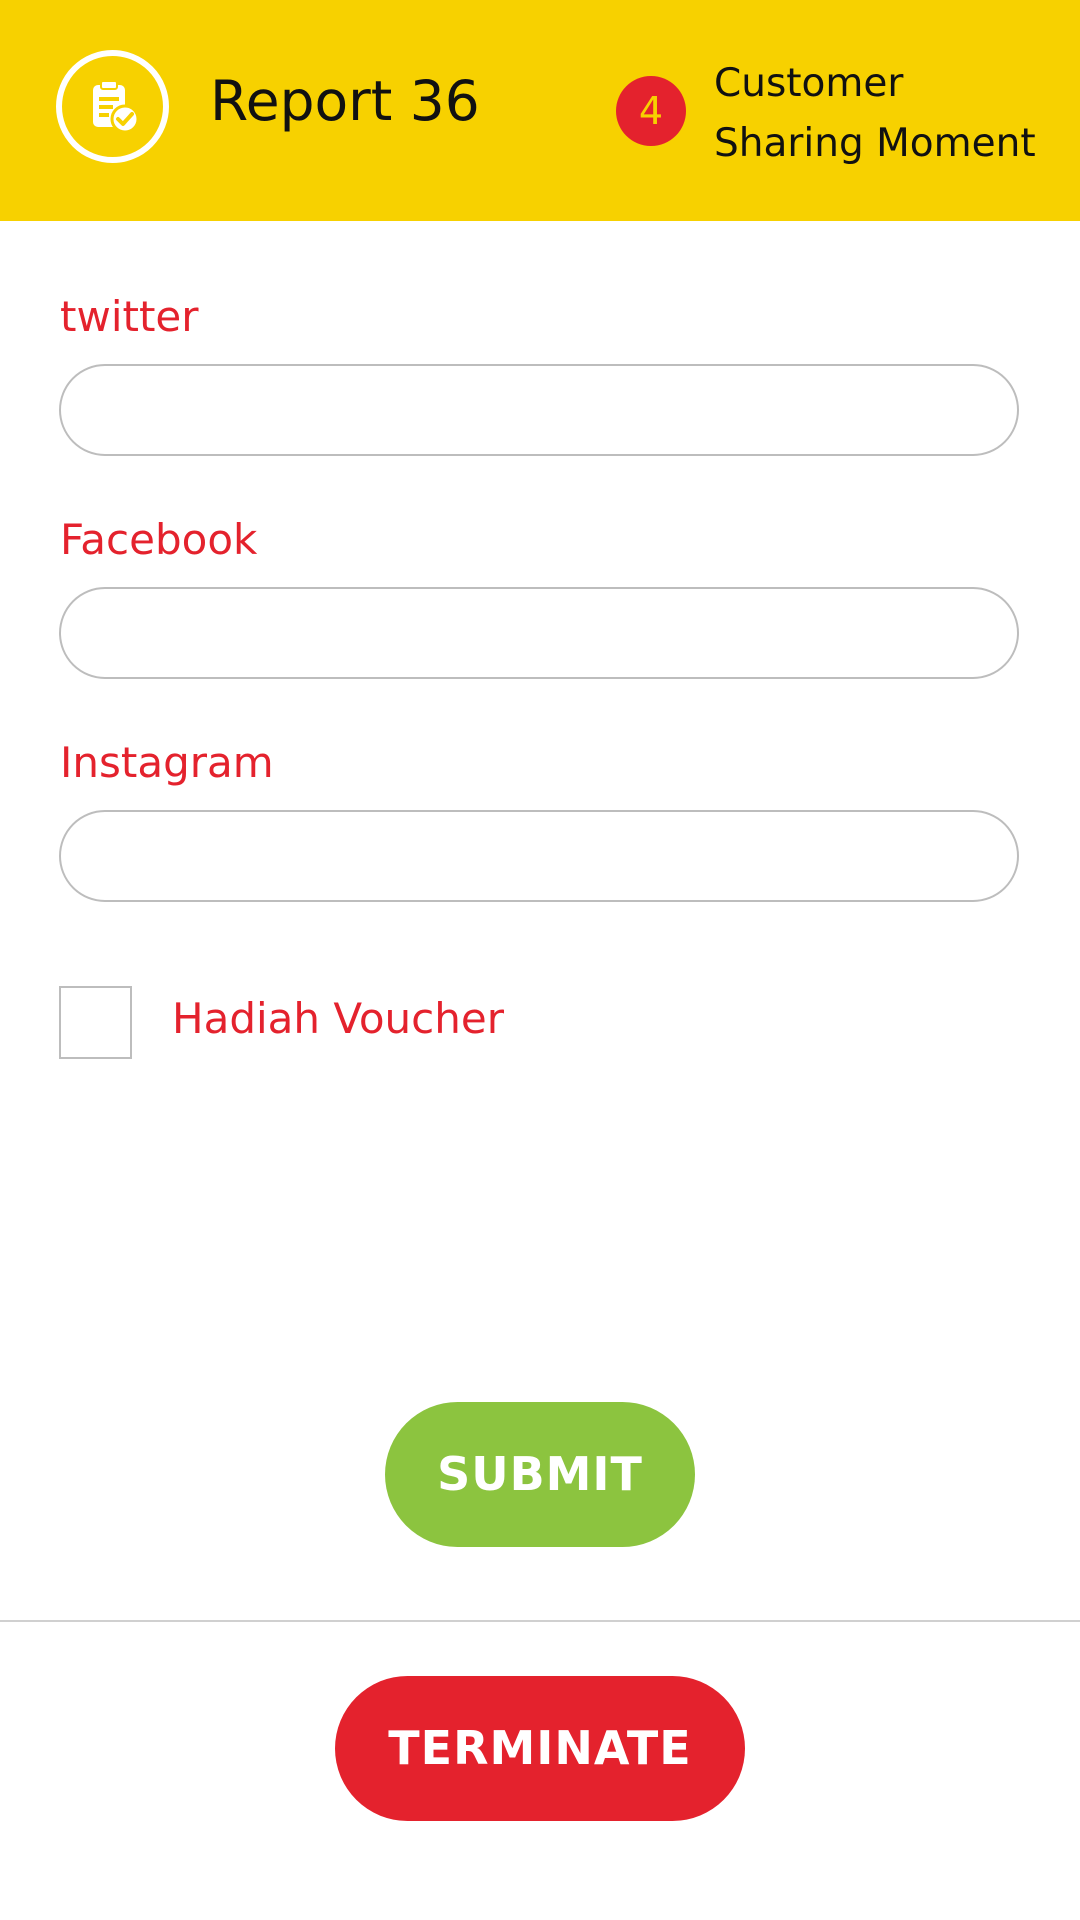 Image resolution: width=1080 pixels, height=1920 pixels. I want to click on hadiah-voucher-checkbox, so click(95, 1022).